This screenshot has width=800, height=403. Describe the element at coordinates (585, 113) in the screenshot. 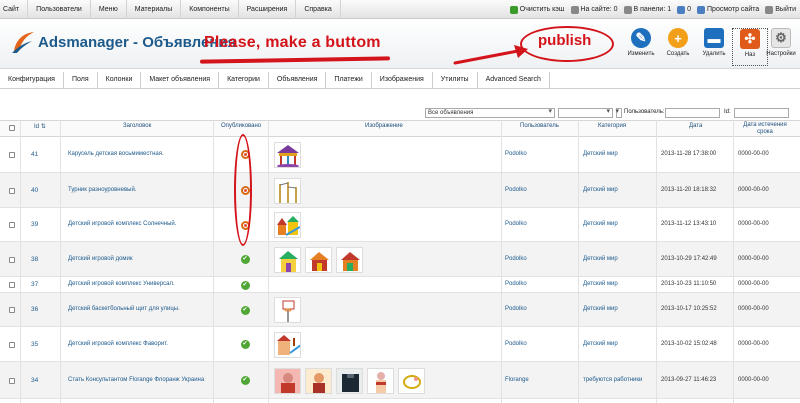

I see `category-filter-select` at that location.